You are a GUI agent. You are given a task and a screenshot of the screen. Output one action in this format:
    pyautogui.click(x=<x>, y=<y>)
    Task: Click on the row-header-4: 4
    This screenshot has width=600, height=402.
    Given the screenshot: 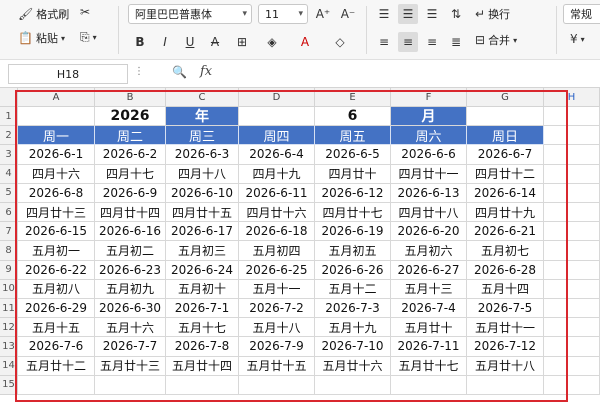 What is the action you would take?
    pyautogui.click(x=9, y=174)
    